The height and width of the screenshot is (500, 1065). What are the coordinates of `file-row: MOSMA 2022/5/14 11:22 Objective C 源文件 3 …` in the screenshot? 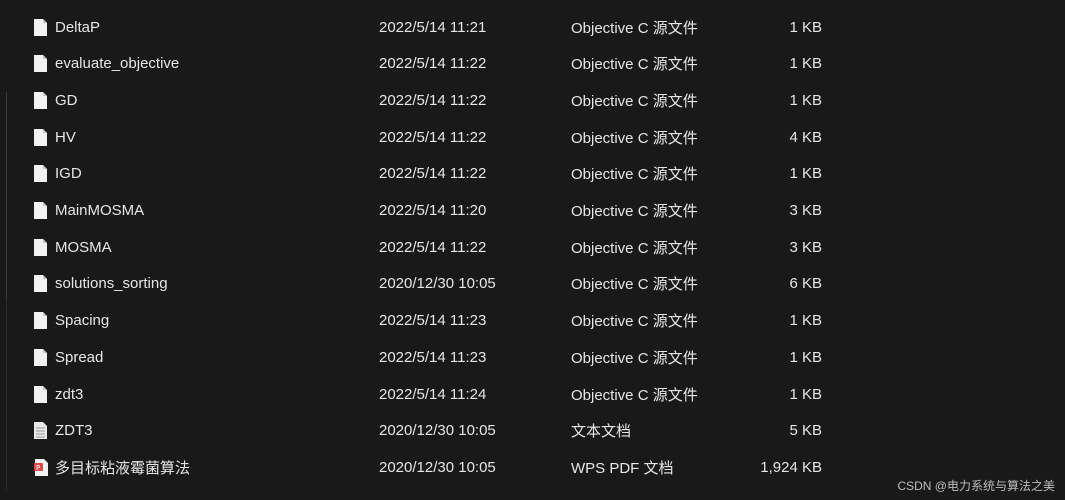 It's located at (532, 247).